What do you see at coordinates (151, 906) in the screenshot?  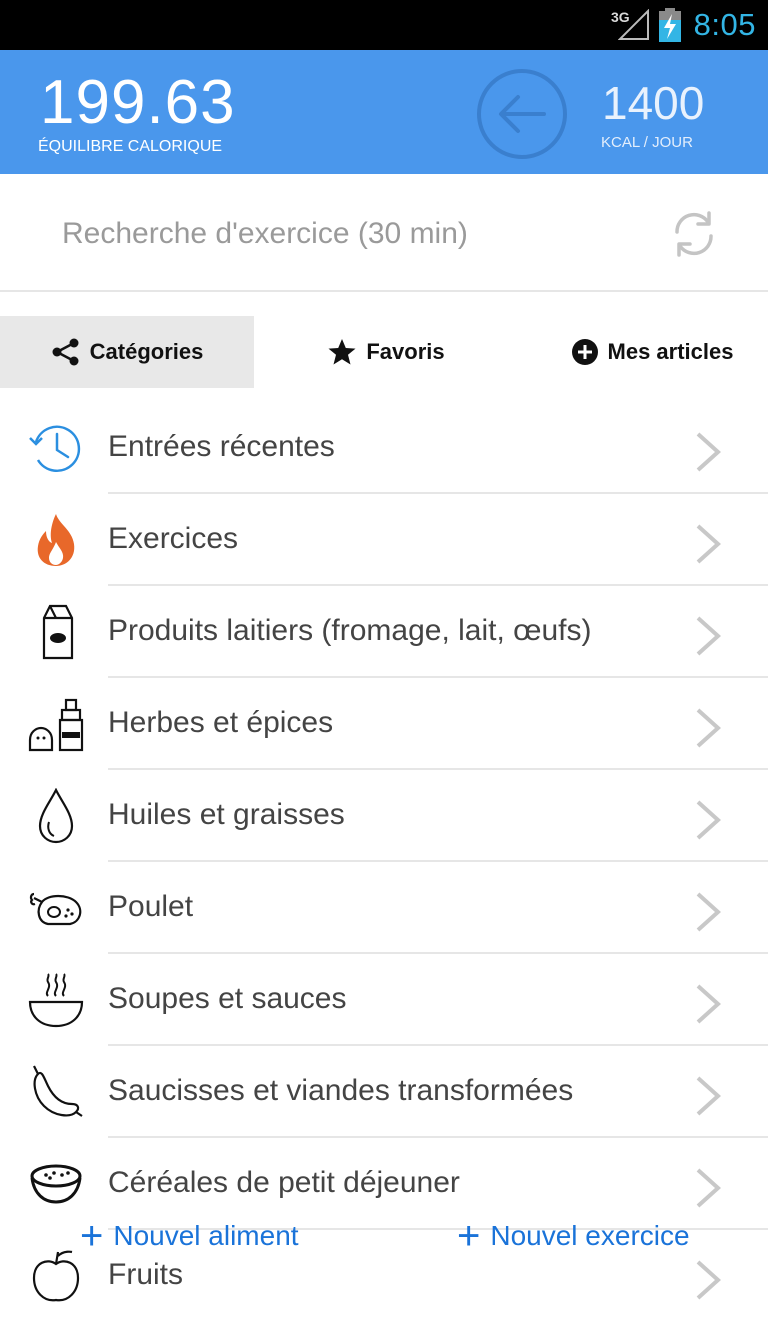 I see `category-label: Poulet` at bounding box center [151, 906].